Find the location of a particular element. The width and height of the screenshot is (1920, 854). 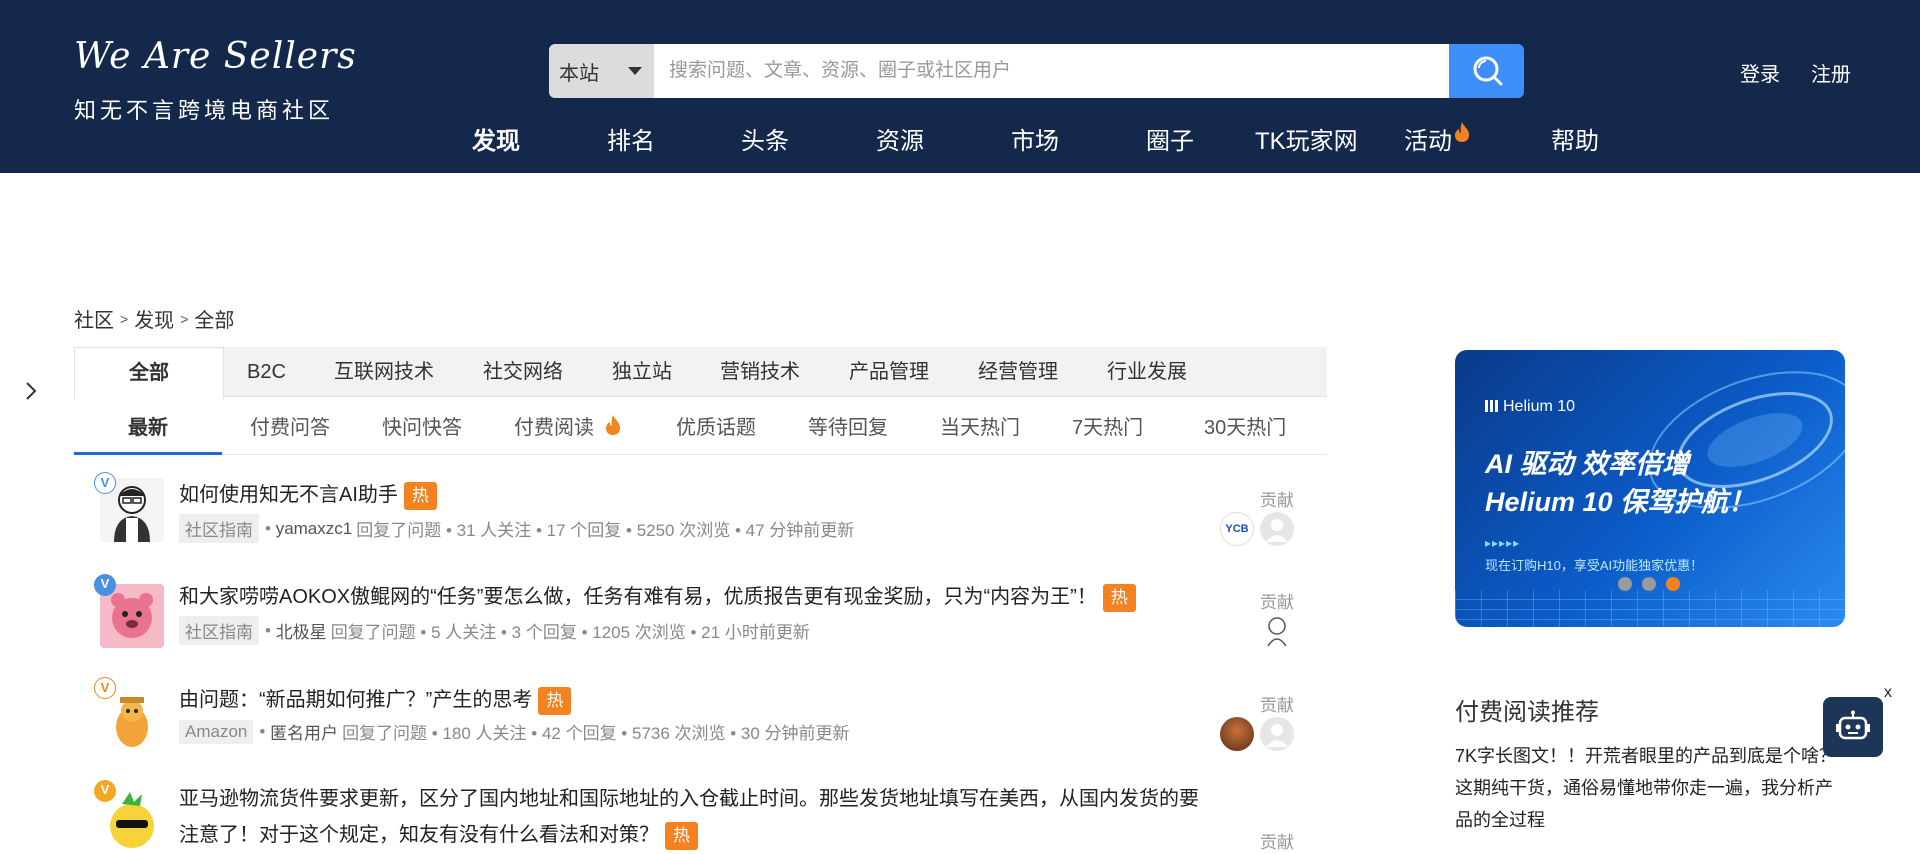

ai-assistant-button is located at coordinates (1853, 727).